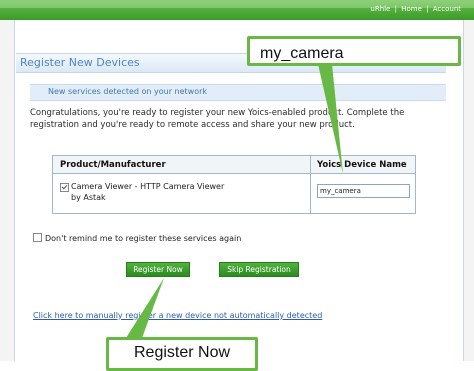 The height and width of the screenshot is (371, 474). What do you see at coordinates (354, 51) in the screenshot?
I see `device-name-callout: my_camera` at bounding box center [354, 51].